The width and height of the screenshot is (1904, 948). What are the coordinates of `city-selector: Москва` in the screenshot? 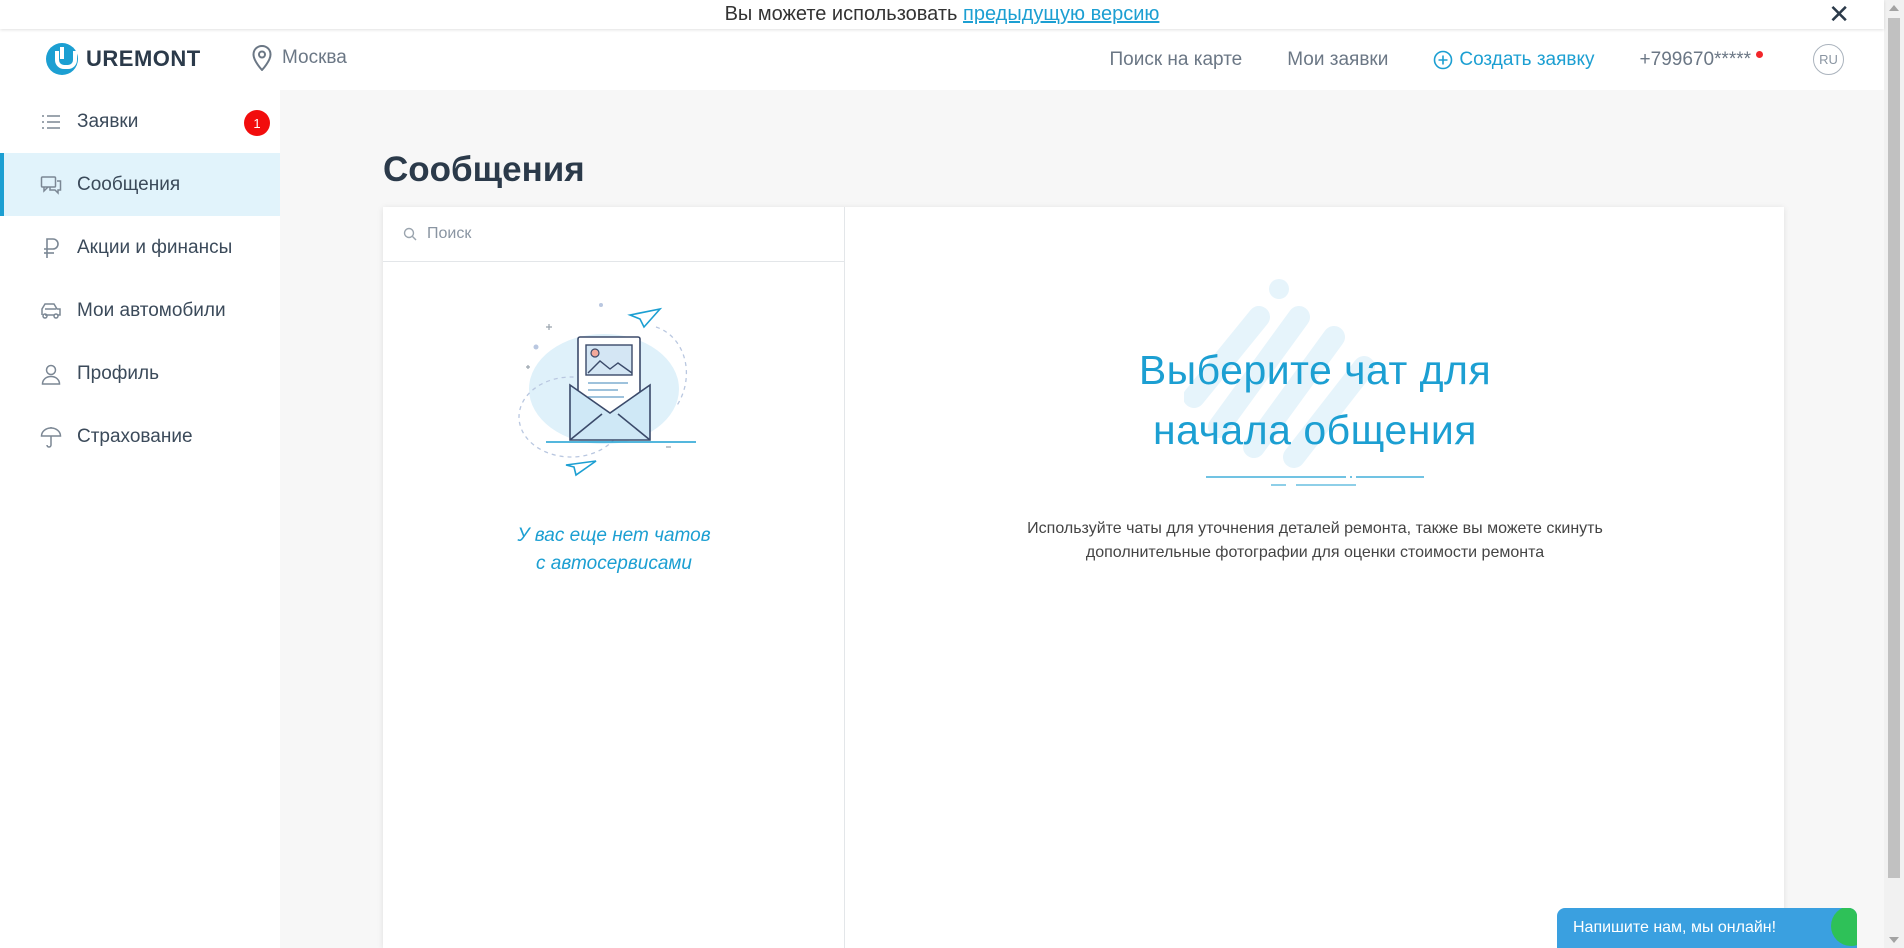 It's located at (299, 58).